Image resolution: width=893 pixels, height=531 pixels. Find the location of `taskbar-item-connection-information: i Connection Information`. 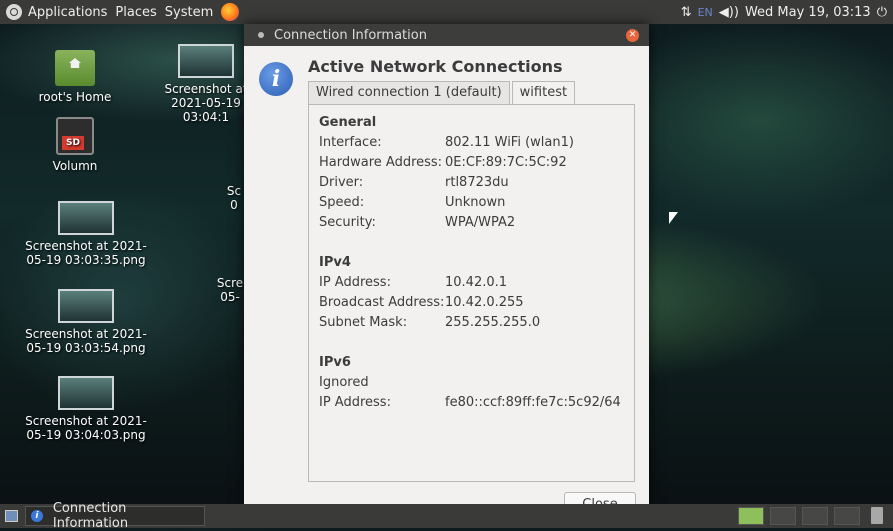

taskbar-item-connection-information: i Connection Information is located at coordinates (115, 516).